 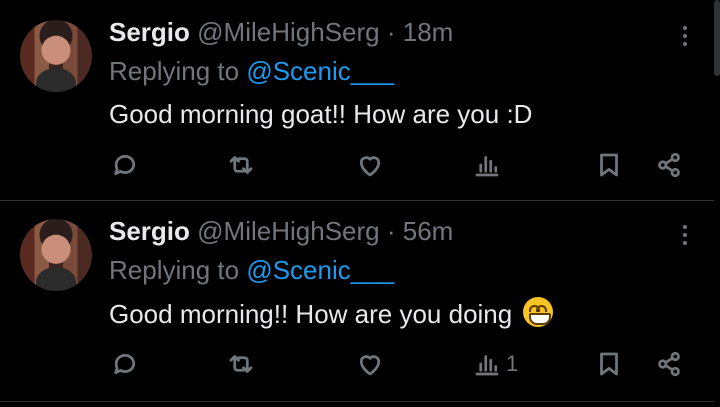 I want to click on views-button, so click(x=489, y=165).